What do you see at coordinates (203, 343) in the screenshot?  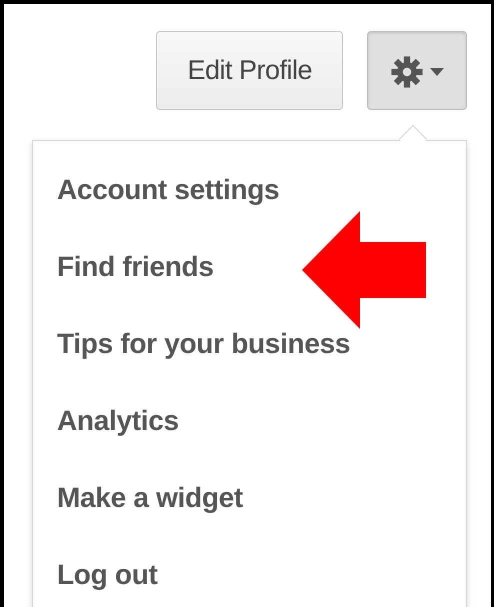 I see `menu-item: Tips for your business` at bounding box center [203, 343].